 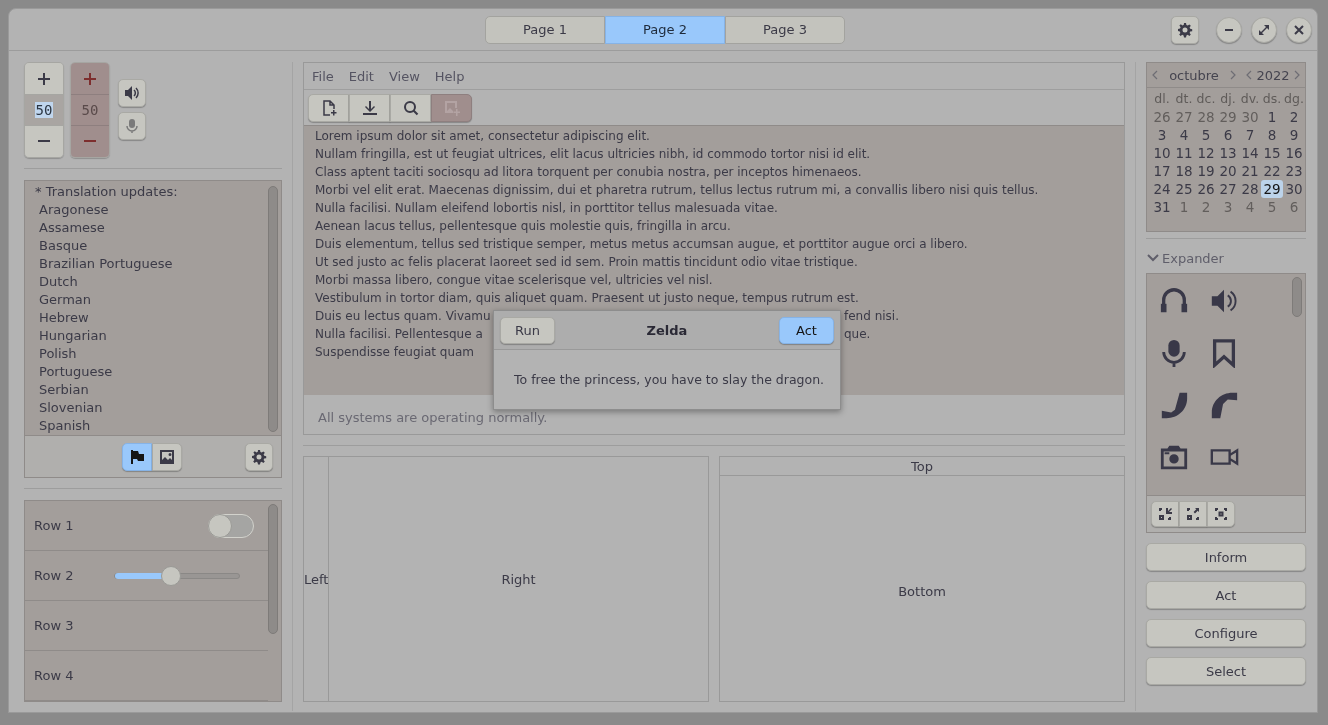 I want to click on list-item: Slovenian, so click(x=151, y=408).